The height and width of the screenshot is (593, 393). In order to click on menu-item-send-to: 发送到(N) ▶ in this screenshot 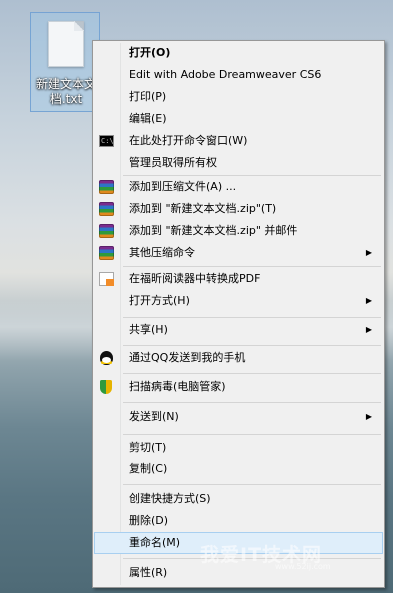, I will do `click(238, 417)`.